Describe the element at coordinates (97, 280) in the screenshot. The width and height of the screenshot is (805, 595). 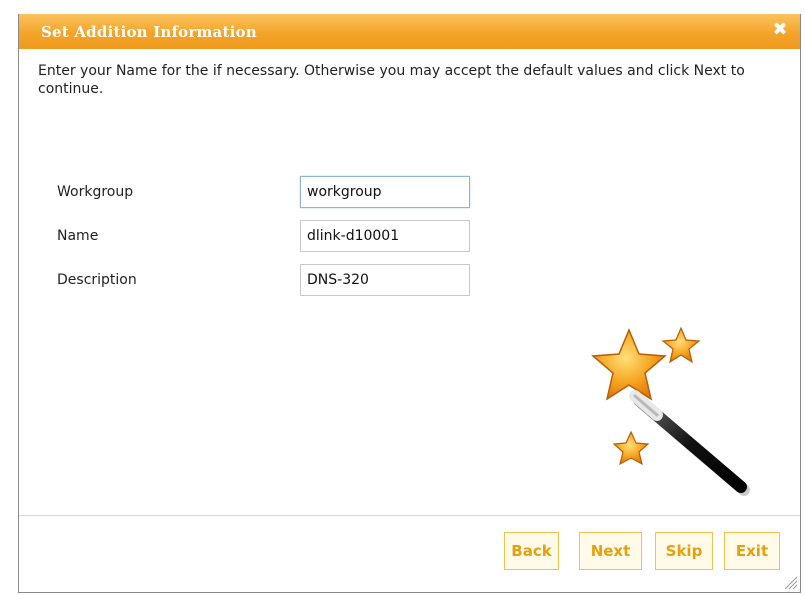
I see `description-label: Description` at that location.